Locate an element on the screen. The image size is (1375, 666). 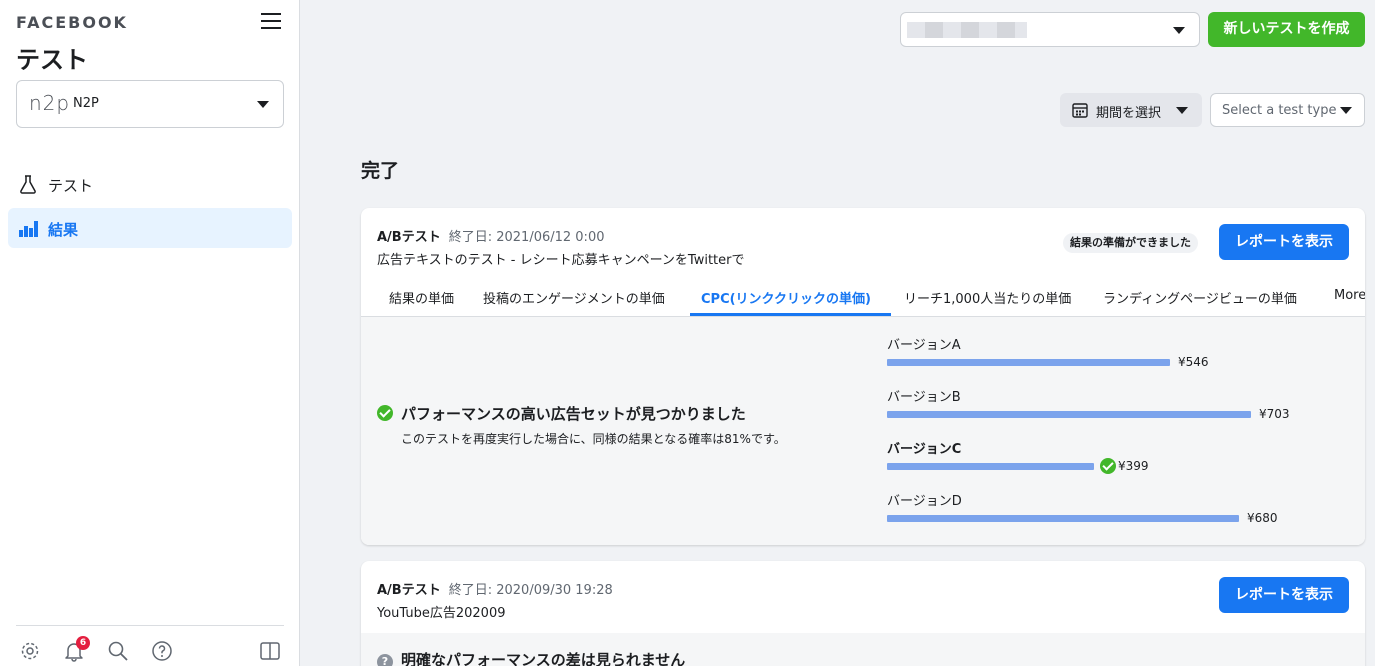
create-test-button: 新しいテストを作成 is located at coordinates (1286, 29).